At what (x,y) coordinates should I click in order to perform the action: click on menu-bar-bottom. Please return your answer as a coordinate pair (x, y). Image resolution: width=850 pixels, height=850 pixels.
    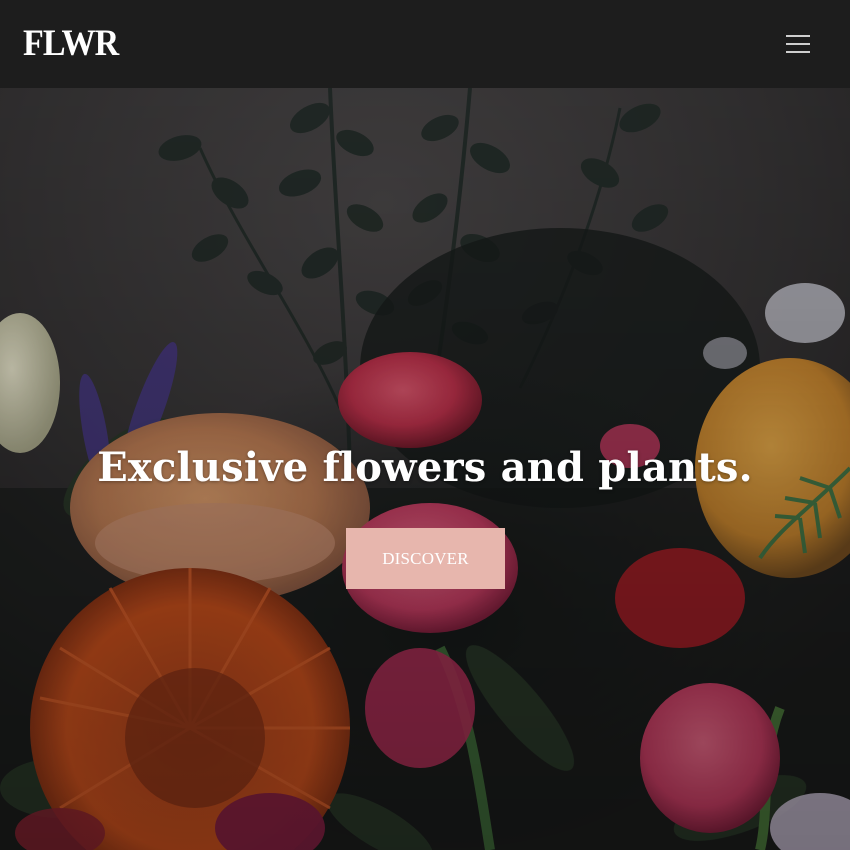
    Looking at the image, I should click on (798, 52).